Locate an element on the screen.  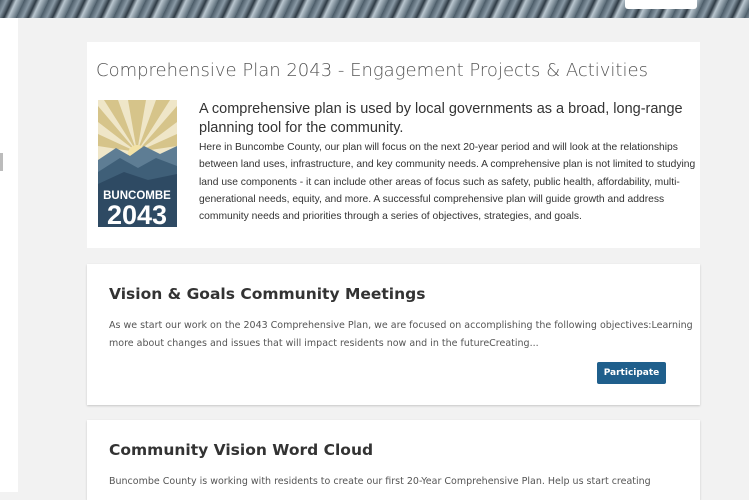
left-edge-marker is located at coordinates (1, 162).